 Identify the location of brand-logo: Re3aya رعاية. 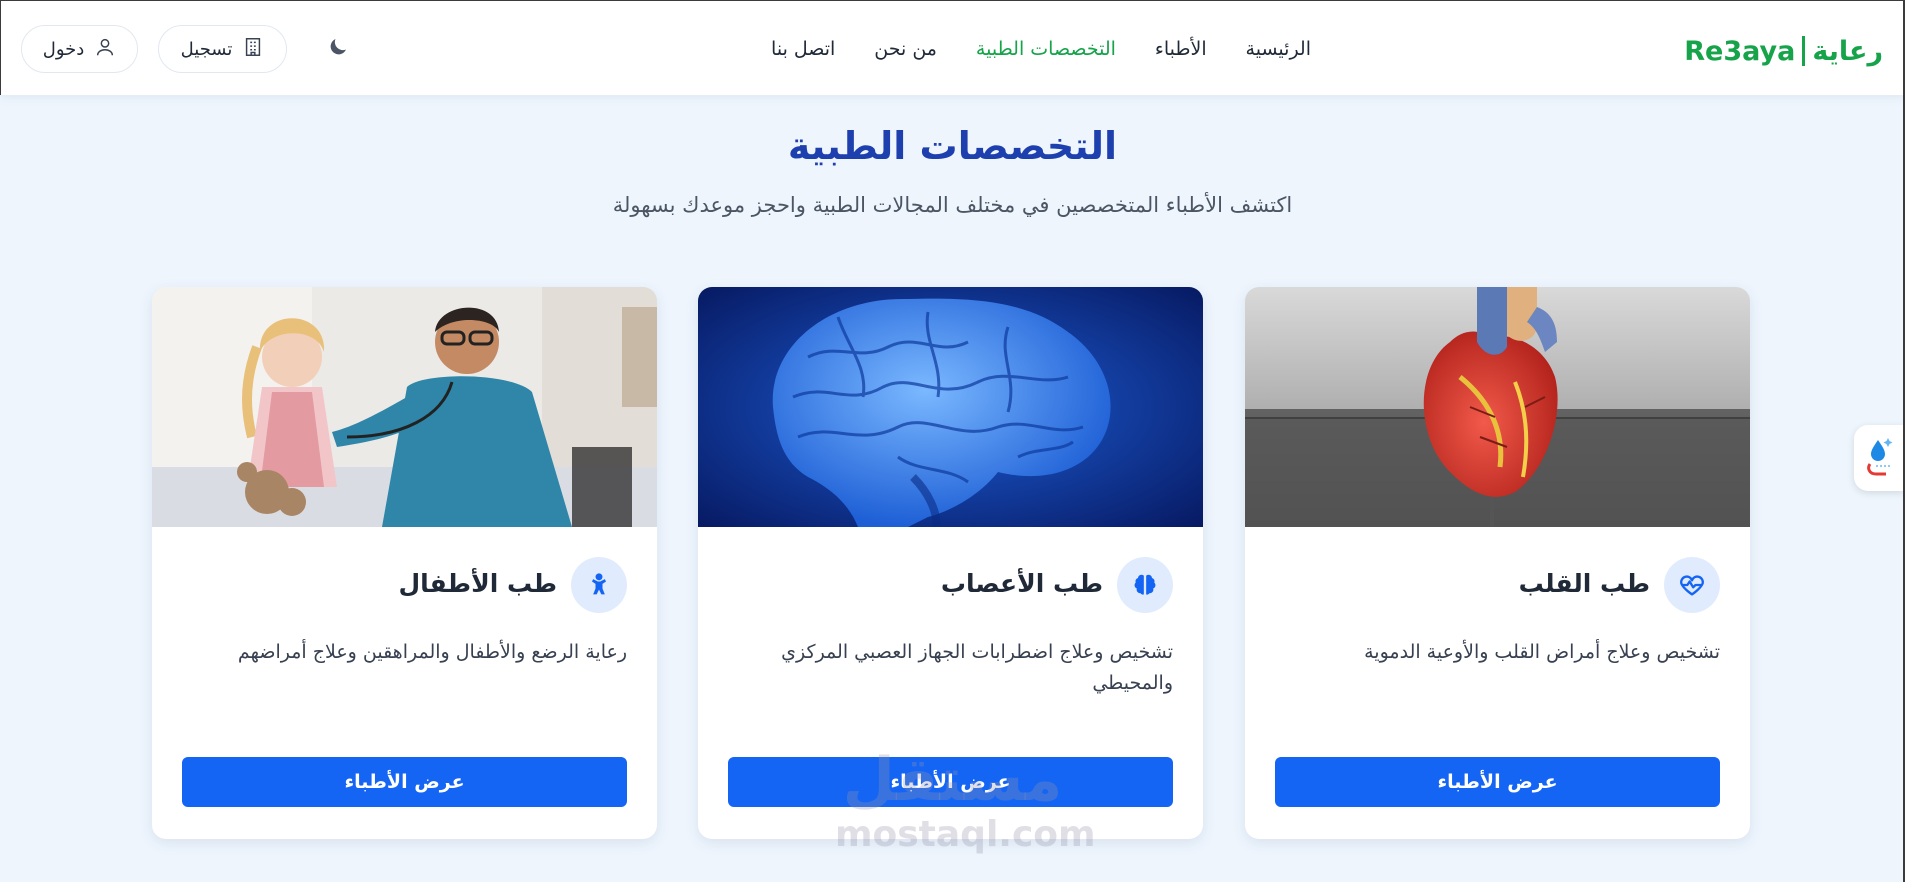
(1783, 51).